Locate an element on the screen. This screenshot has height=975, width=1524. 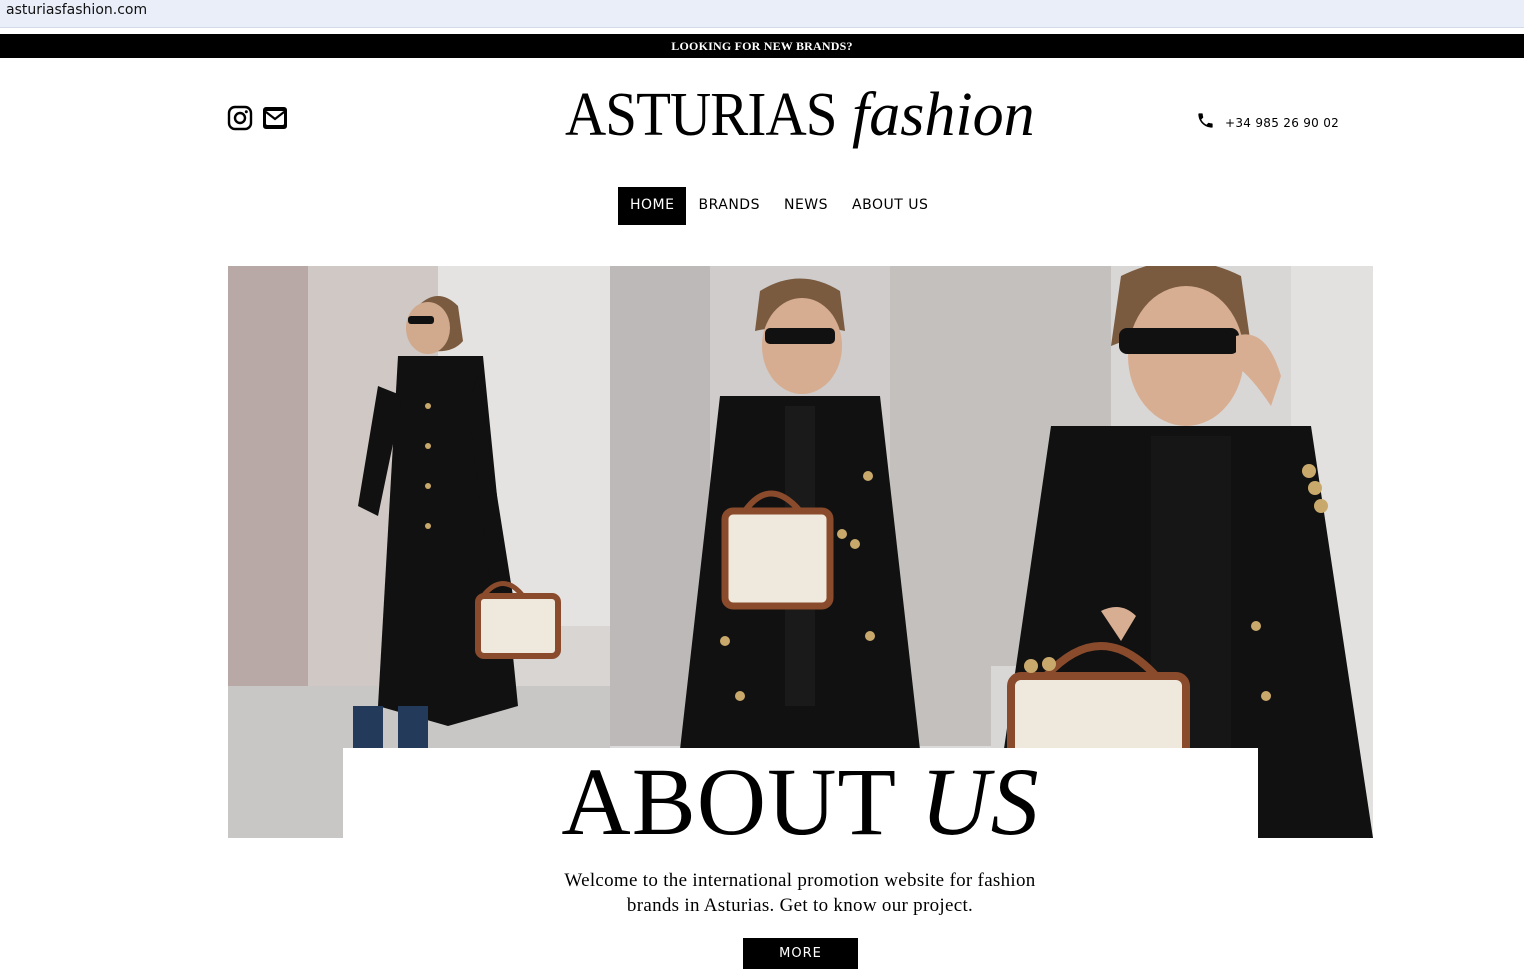
announcement-text: LOOKING FOR NEW BRANDS? is located at coordinates (761, 46).